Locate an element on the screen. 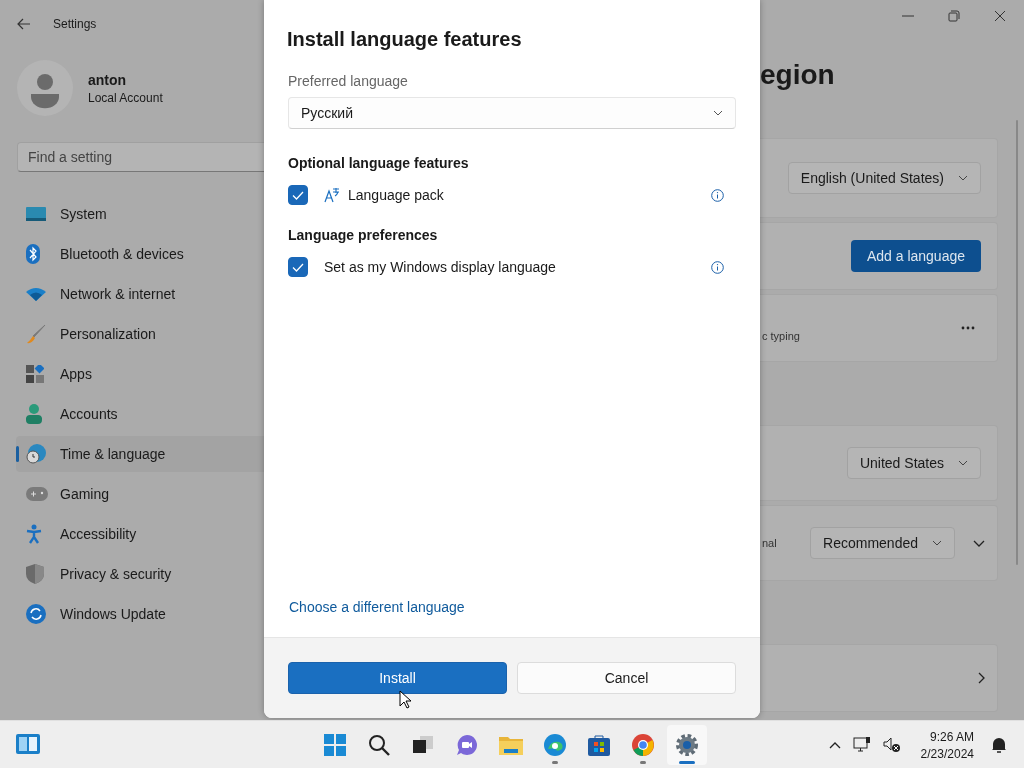  option-label: Language pack is located at coordinates (396, 195).